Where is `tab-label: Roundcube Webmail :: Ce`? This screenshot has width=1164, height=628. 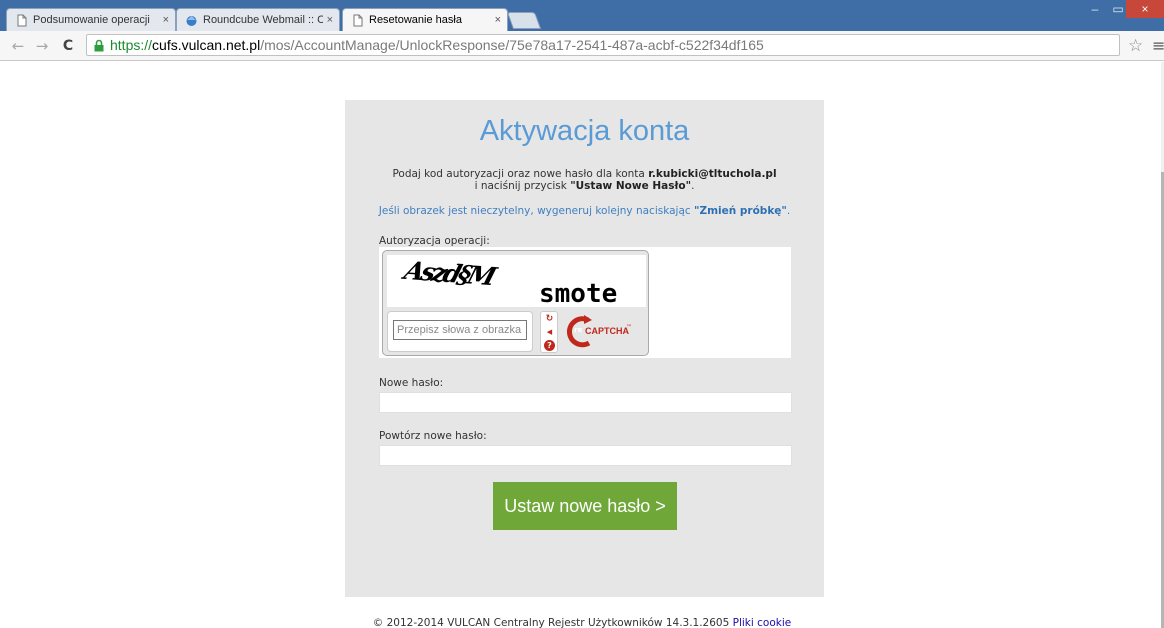
tab-label: Roundcube Webmail :: Ce is located at coordinates (263, 20).